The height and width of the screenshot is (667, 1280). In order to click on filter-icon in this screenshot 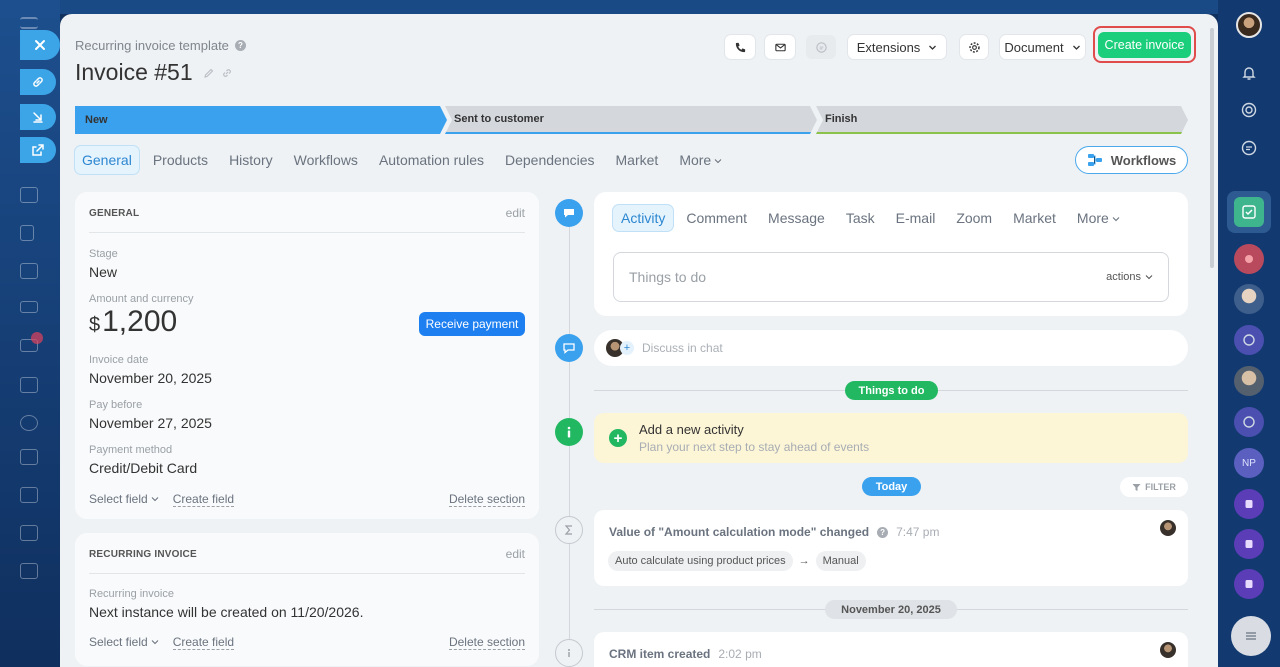, I will do `click(1136, 487)`.